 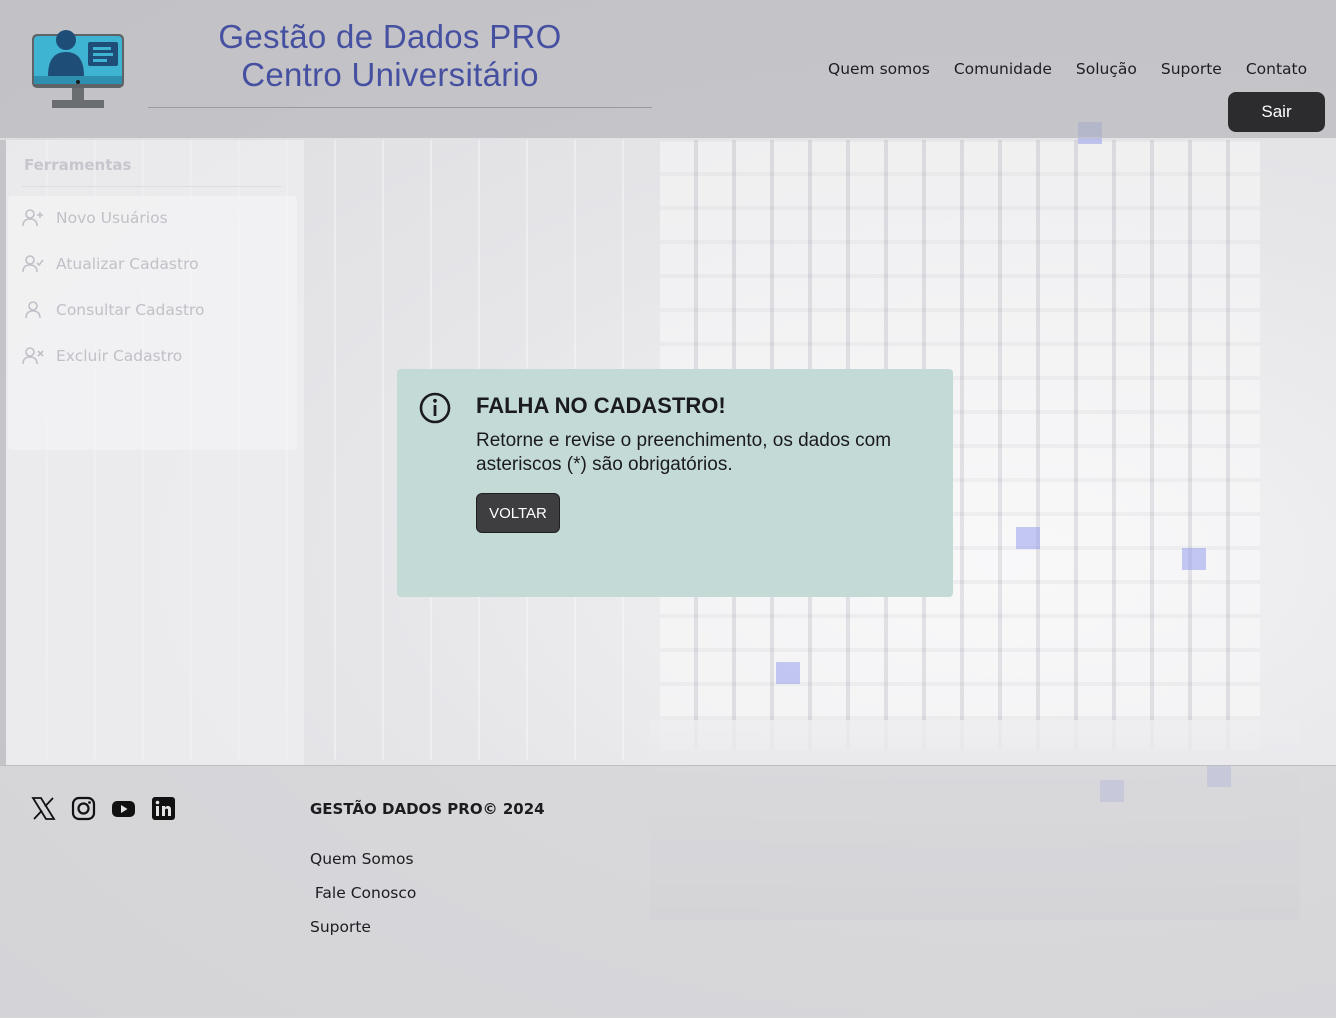 I want to click on nav-suporte: Suporte, so click(x=1191, y=69).